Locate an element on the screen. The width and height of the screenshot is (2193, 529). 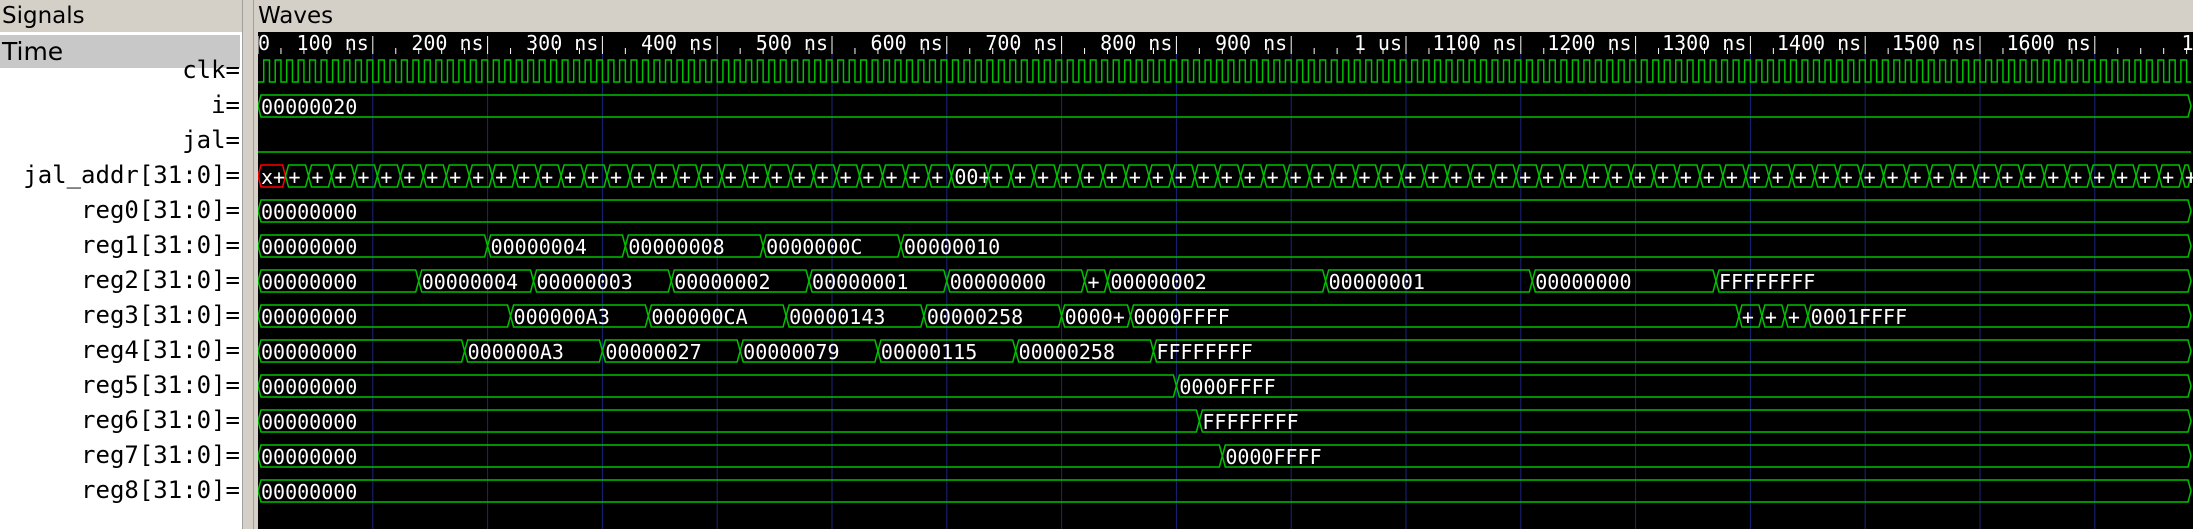
time-tick-label: 700 ns is located at coordinates (1021, 43).